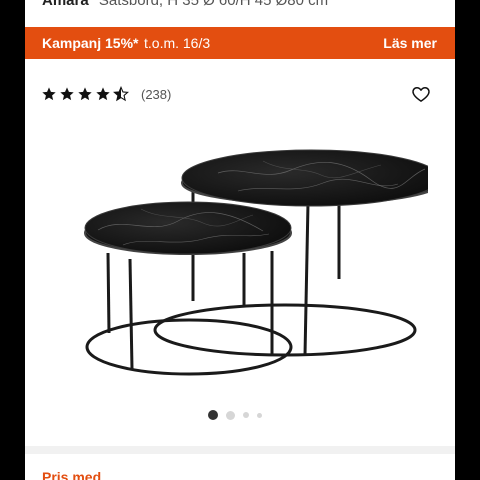 The width and height of the screenshot is (480, 480). Describe the element at coordinates (121, 94) in the screenshot. I see `half-star-icon` at that location.